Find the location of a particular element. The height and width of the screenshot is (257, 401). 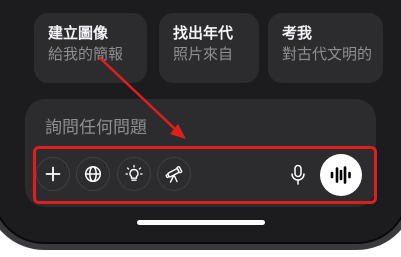

suggestion-title: 建立圖像 is located at coordinates (78, 33).